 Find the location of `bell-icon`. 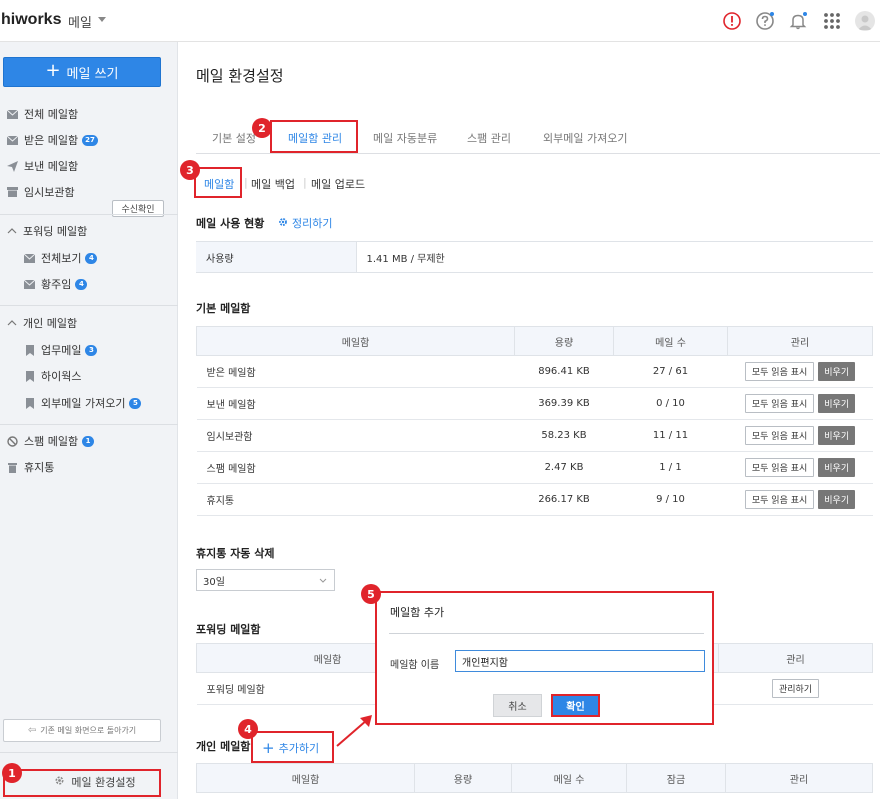

bell-icon is located at coordinates (798, 21).